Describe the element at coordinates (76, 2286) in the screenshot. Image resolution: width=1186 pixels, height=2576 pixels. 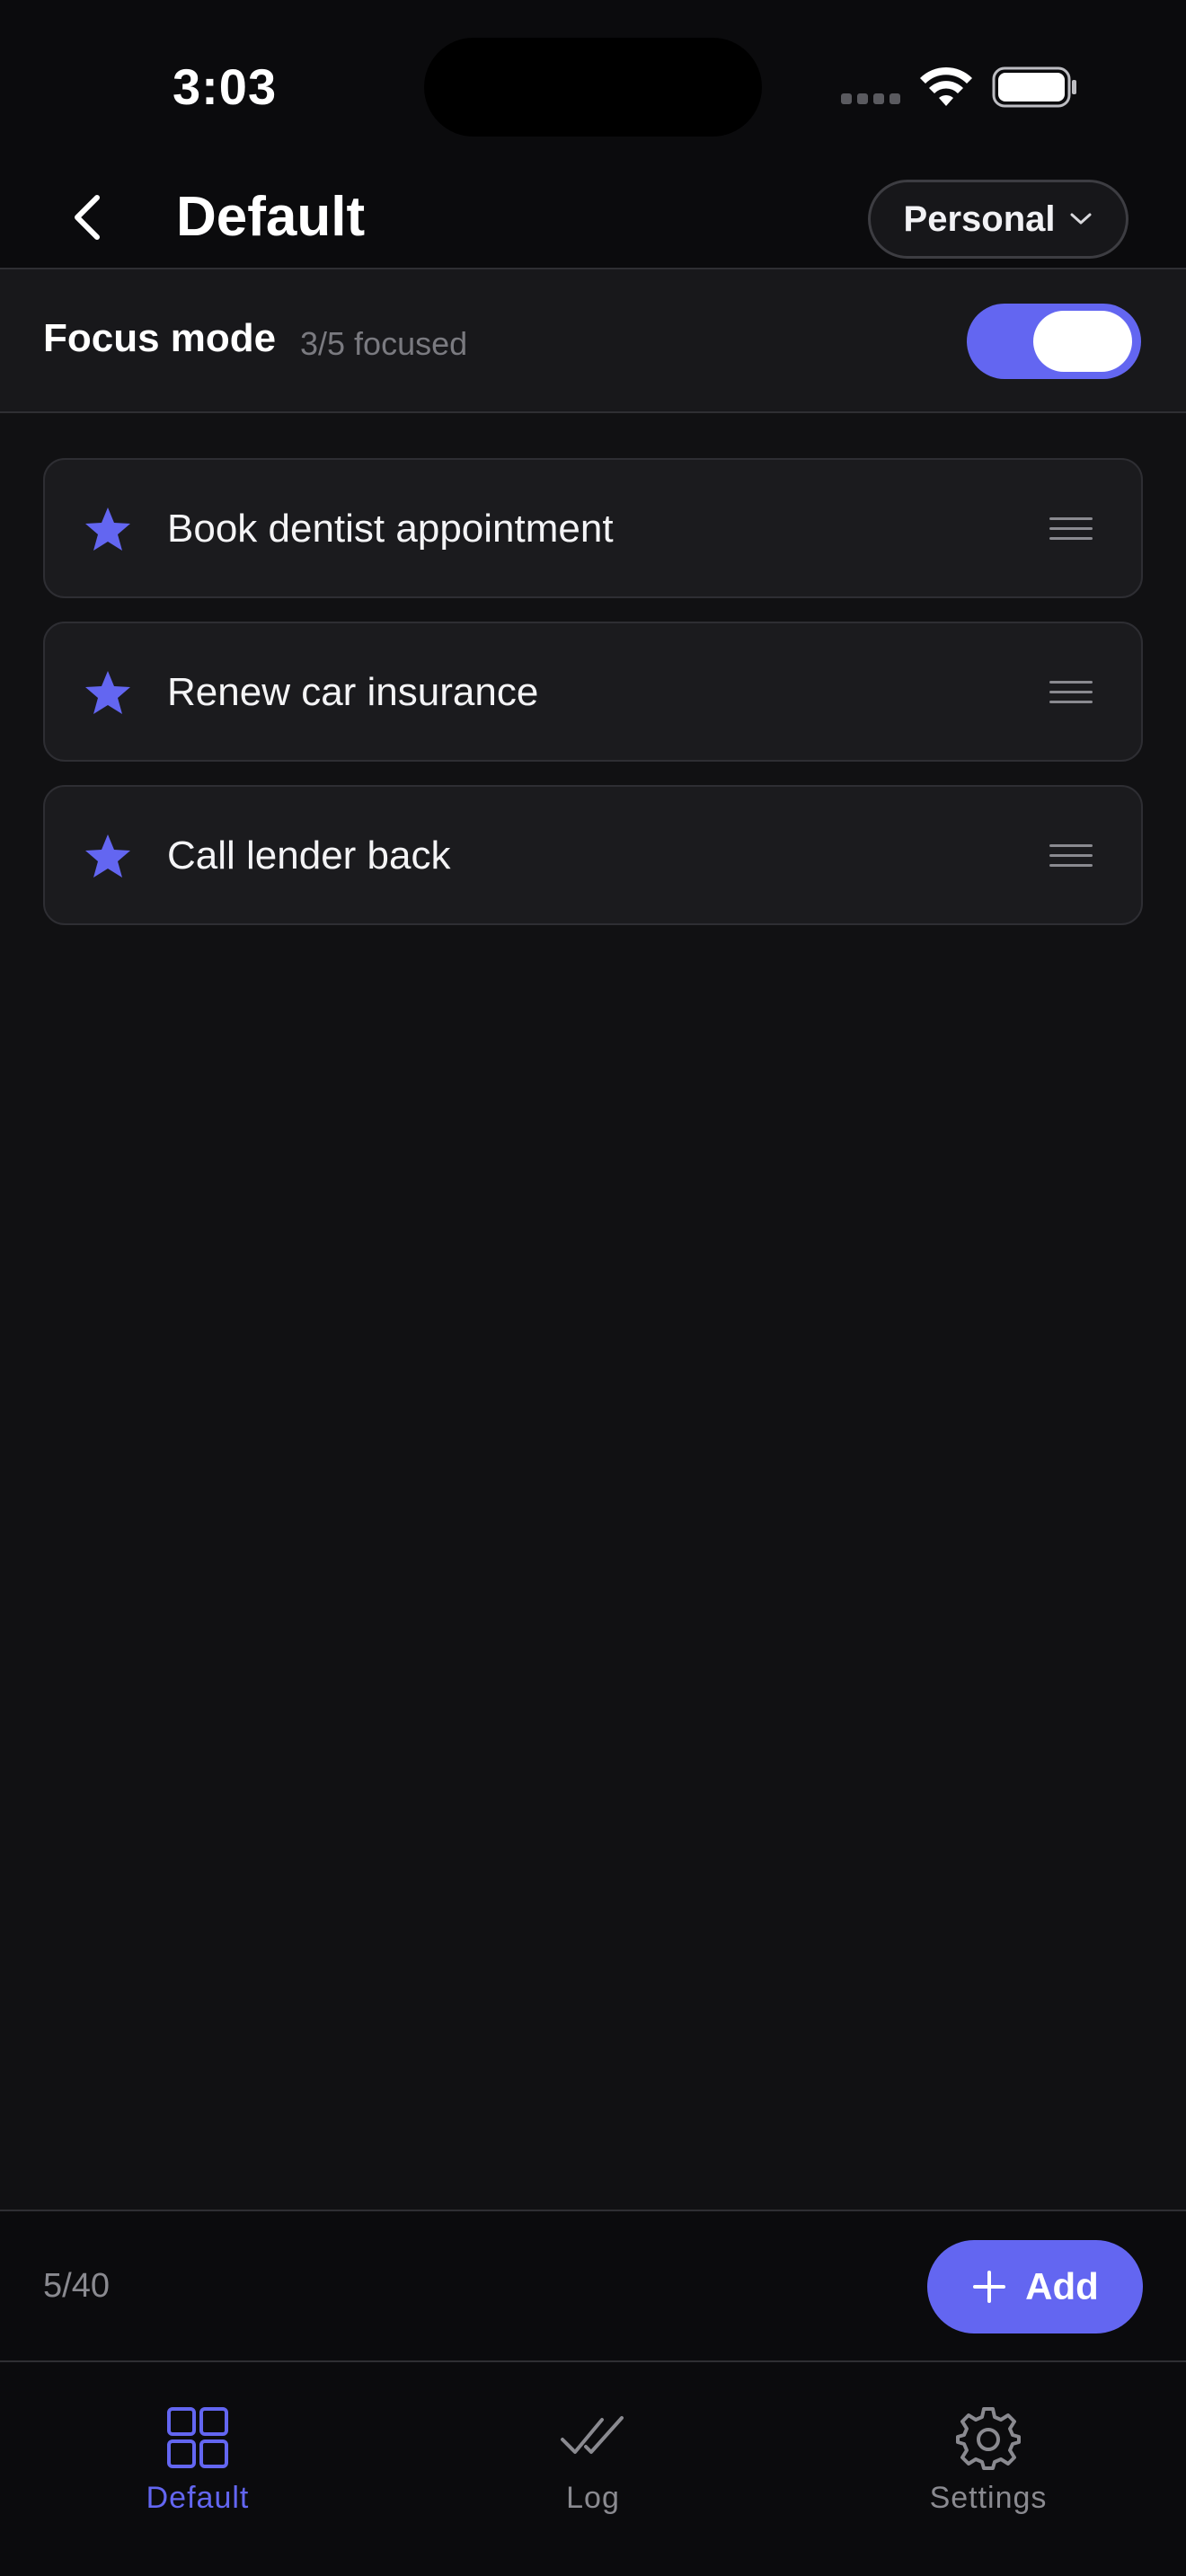
I see `task-count: 5/40` at that location.